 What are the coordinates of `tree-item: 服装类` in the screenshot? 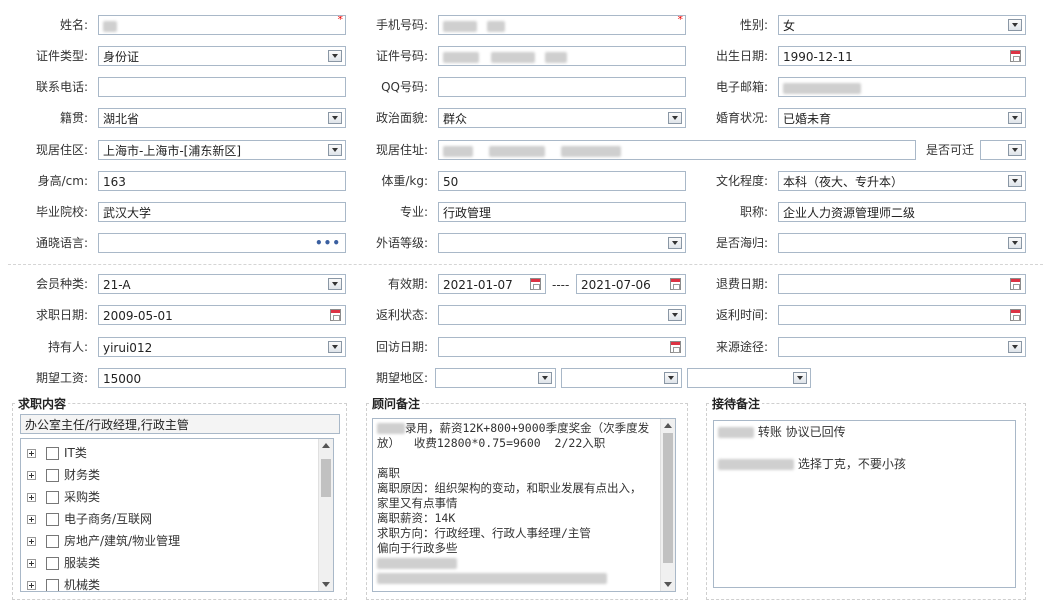 It's located at (63, 563).